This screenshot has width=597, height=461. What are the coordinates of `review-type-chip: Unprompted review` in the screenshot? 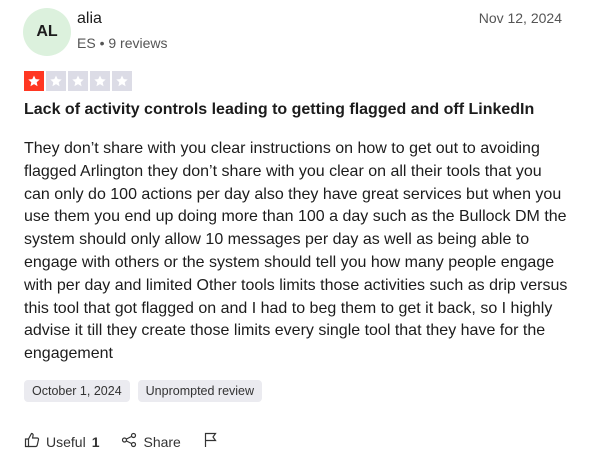 It's located at (200, 391).